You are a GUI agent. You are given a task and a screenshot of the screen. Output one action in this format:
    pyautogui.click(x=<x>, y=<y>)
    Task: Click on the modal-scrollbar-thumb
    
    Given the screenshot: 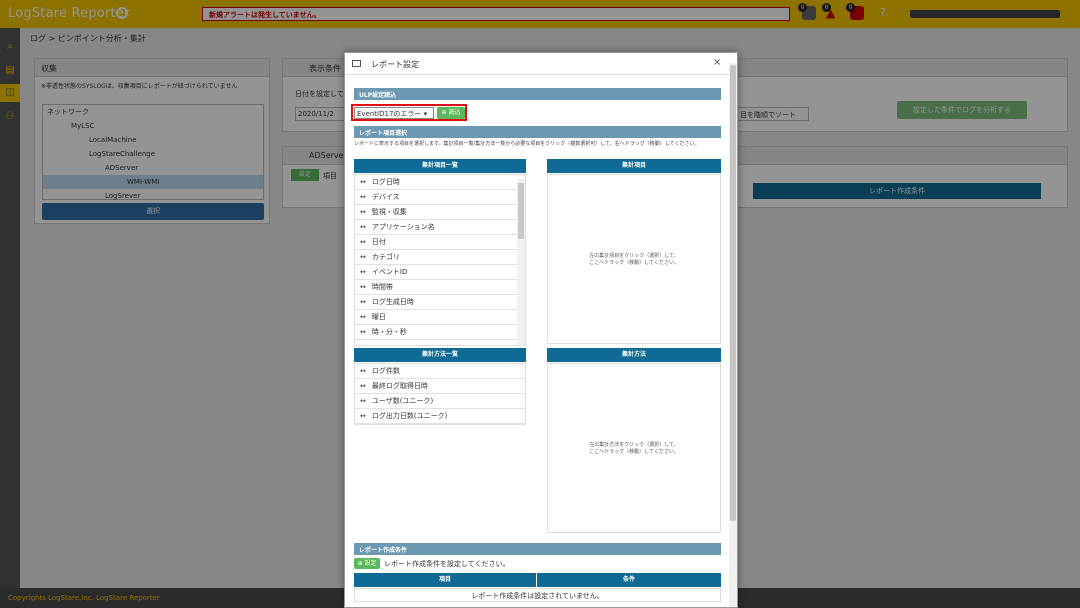 What is the action you would take?
    pyautogui.click(x=733, y=293)
    